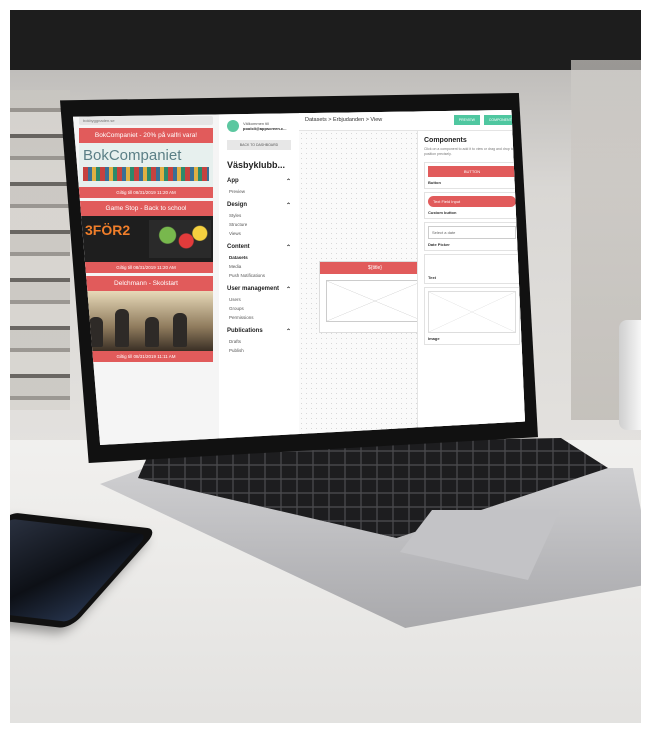 The image size is (651, 733). Describe the element at coordinates (259, 191) in the screenshot. I see `sidebar-item-preview: Preview` at that location.